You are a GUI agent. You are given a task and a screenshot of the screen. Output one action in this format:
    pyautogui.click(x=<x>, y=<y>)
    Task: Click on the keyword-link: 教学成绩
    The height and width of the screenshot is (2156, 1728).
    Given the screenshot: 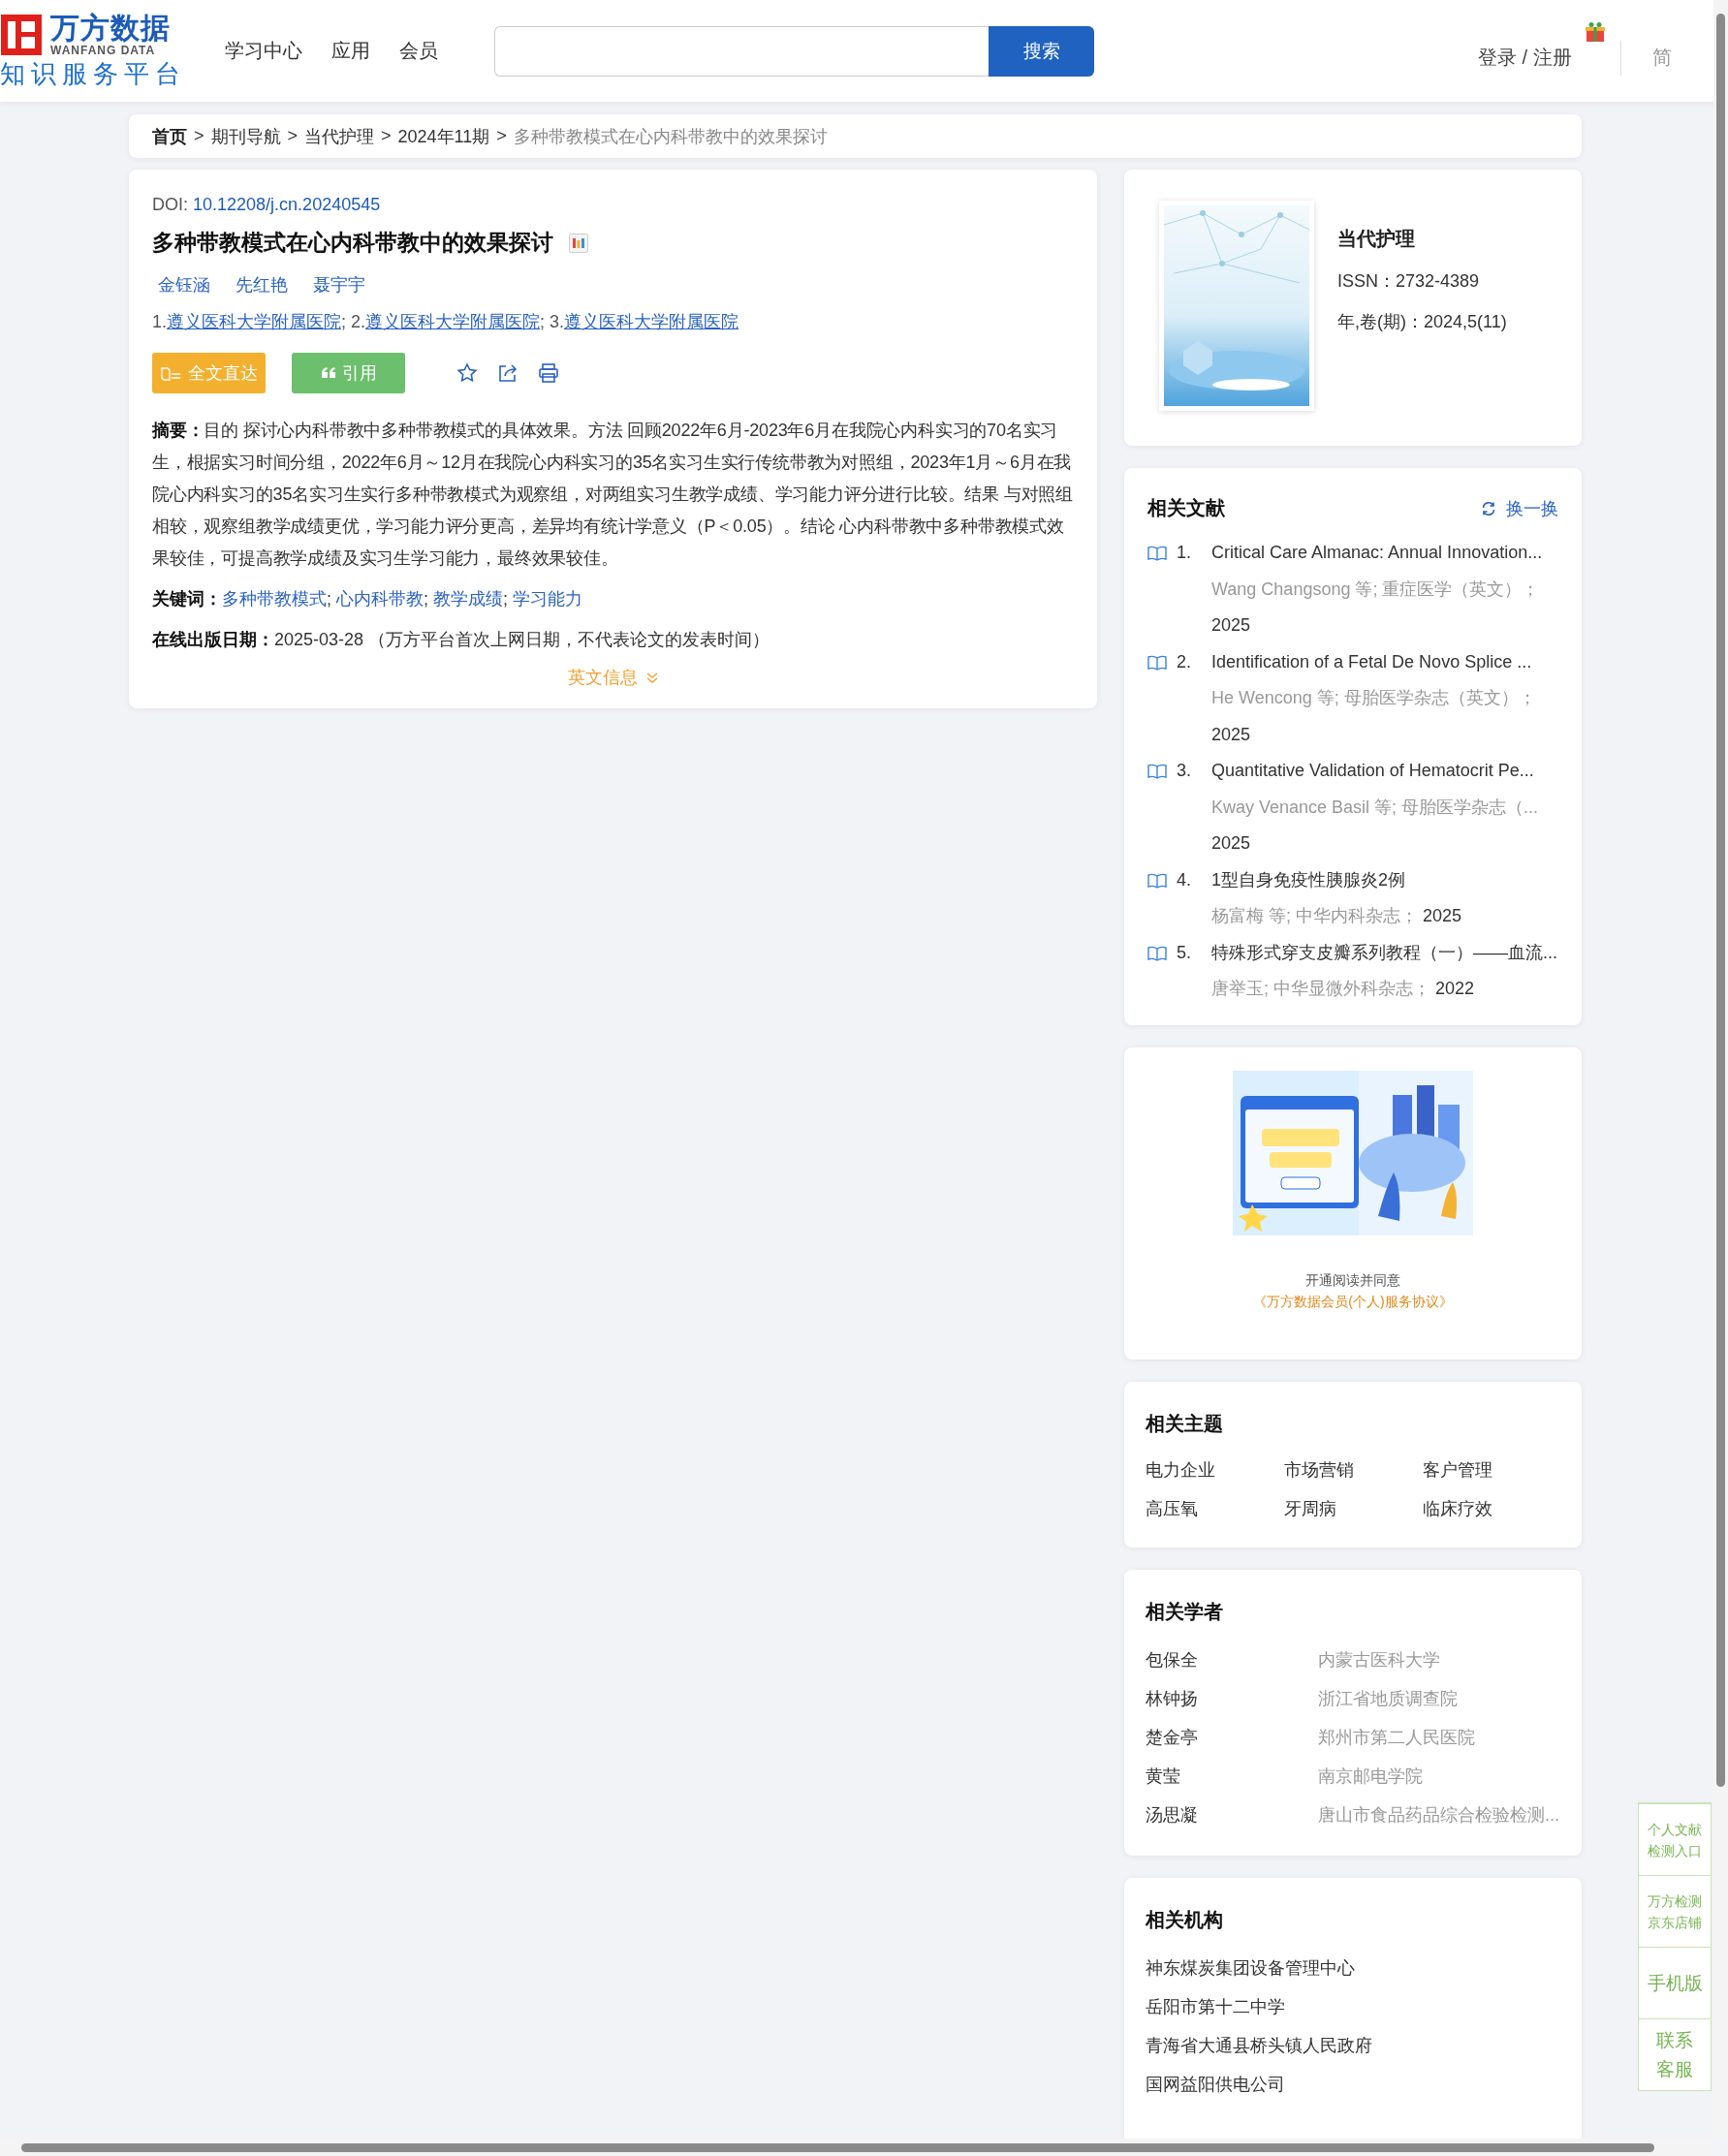 What is the action you would take?
    pyautogui.click(x=468, y=599)
    